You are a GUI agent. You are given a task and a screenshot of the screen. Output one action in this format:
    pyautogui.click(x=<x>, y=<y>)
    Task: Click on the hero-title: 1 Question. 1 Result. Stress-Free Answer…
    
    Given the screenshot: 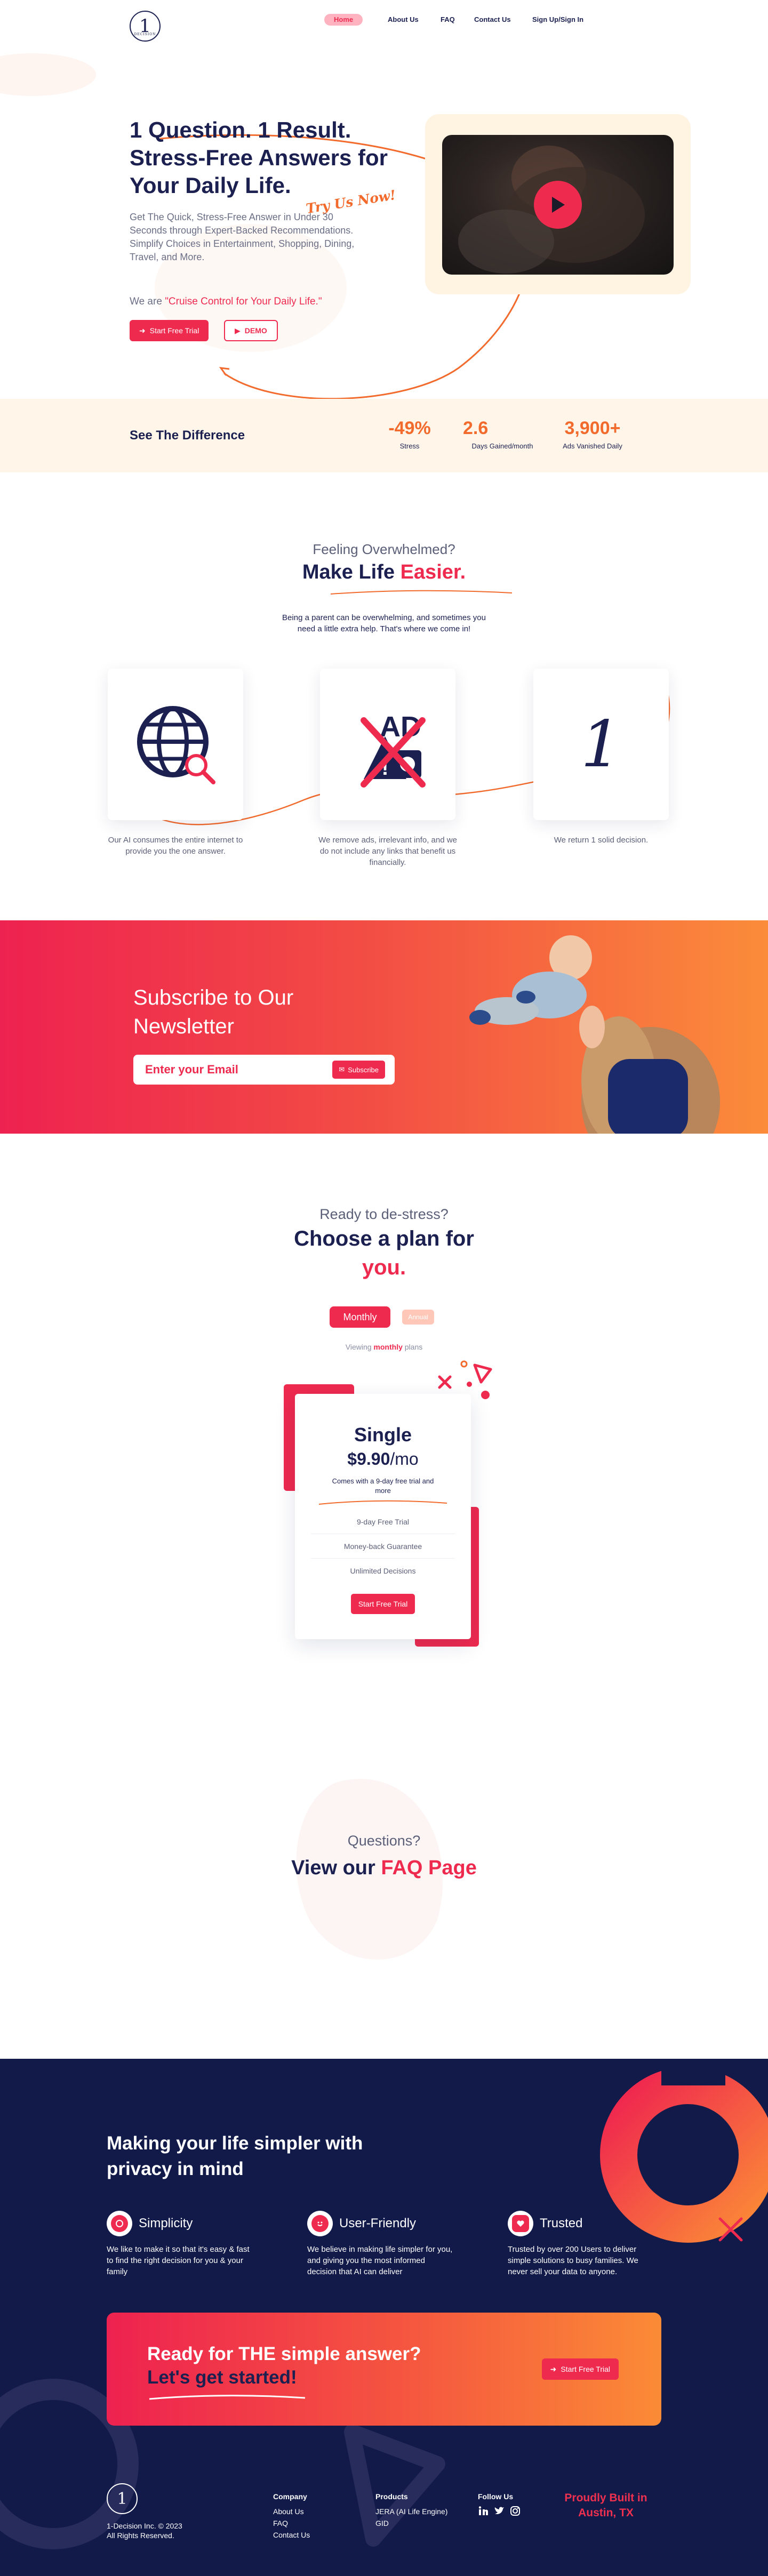 What is the action you would take?
    pyautogui.click(x=259, y=158)
    